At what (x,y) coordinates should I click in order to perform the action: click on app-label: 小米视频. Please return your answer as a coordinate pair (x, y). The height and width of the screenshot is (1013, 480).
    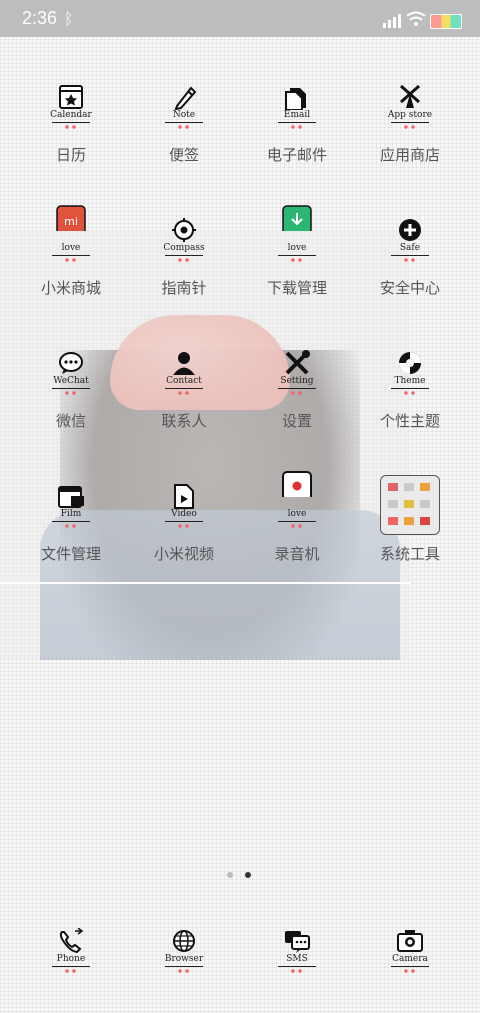
    Looking at the image, I should click on (183, 554).